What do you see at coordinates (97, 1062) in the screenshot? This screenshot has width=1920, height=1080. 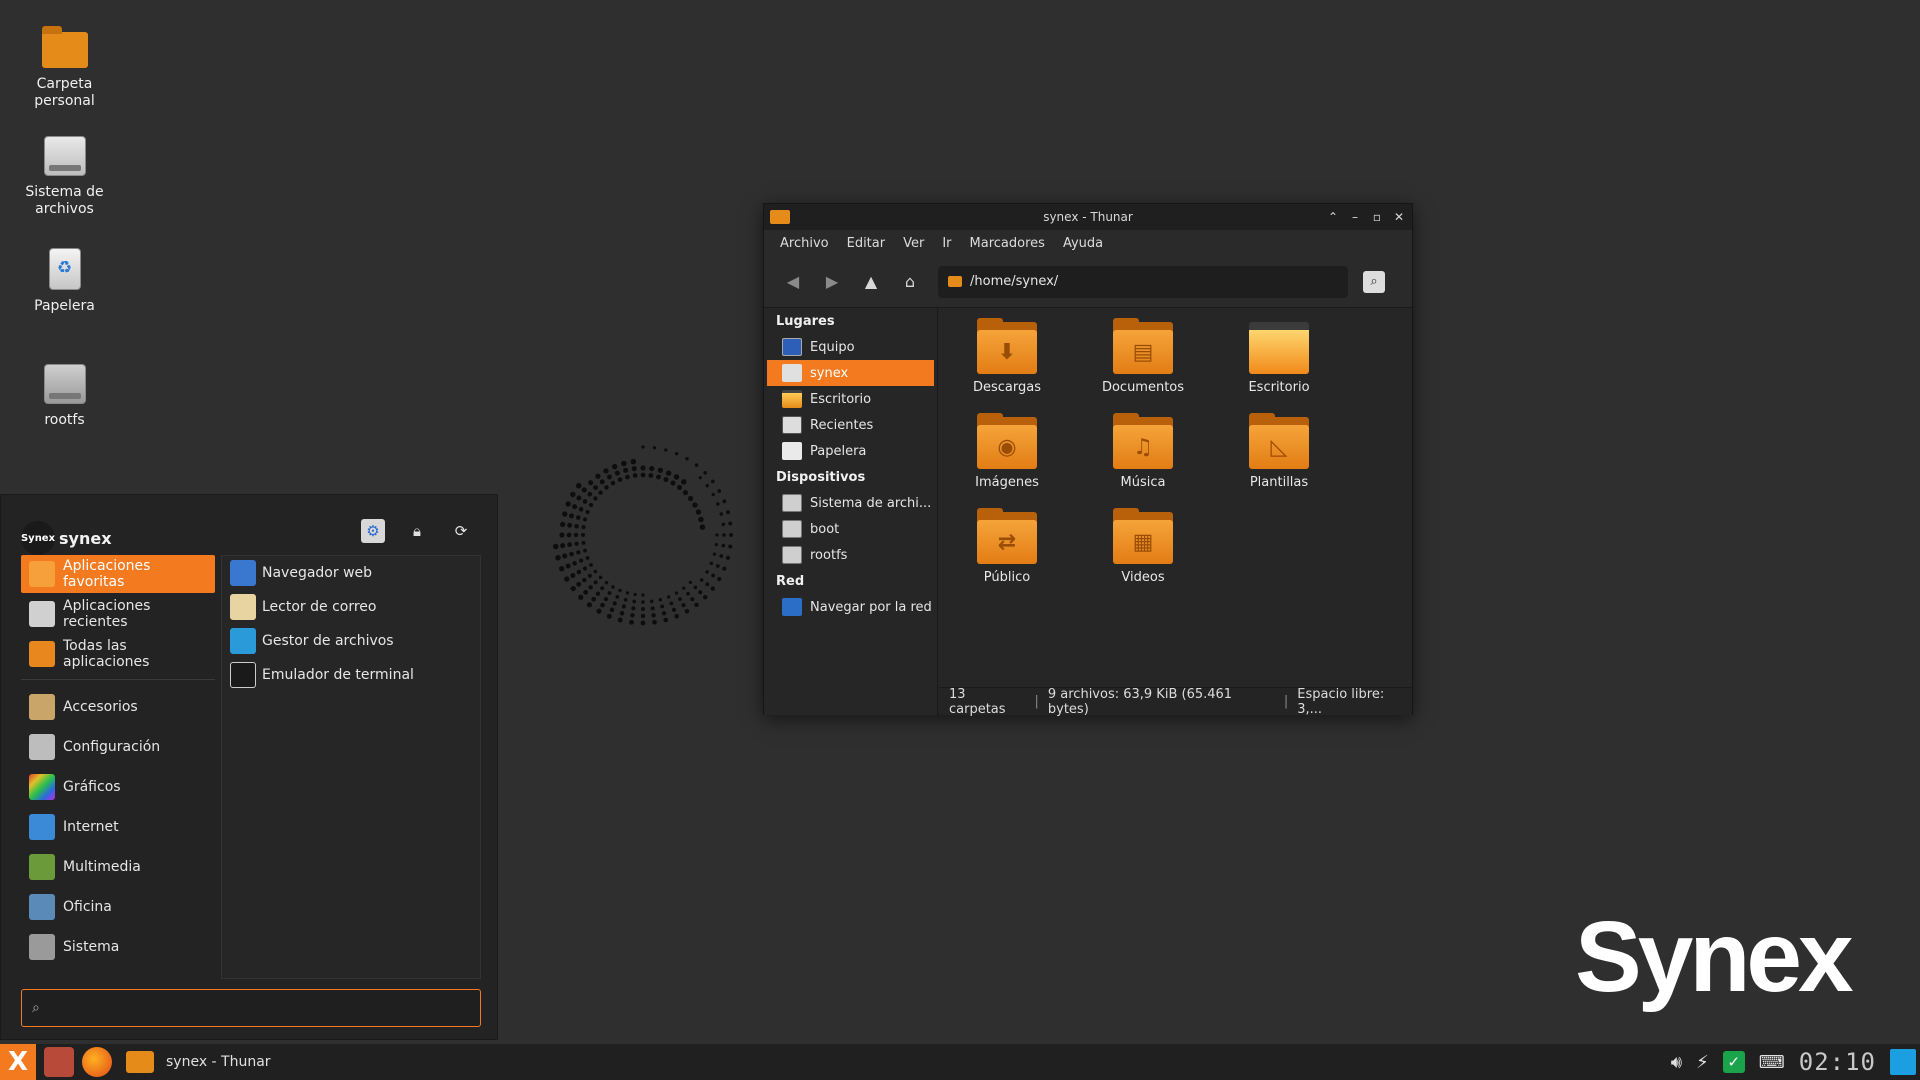 I see `firefox-icon` at bounding box center [97, 1062].